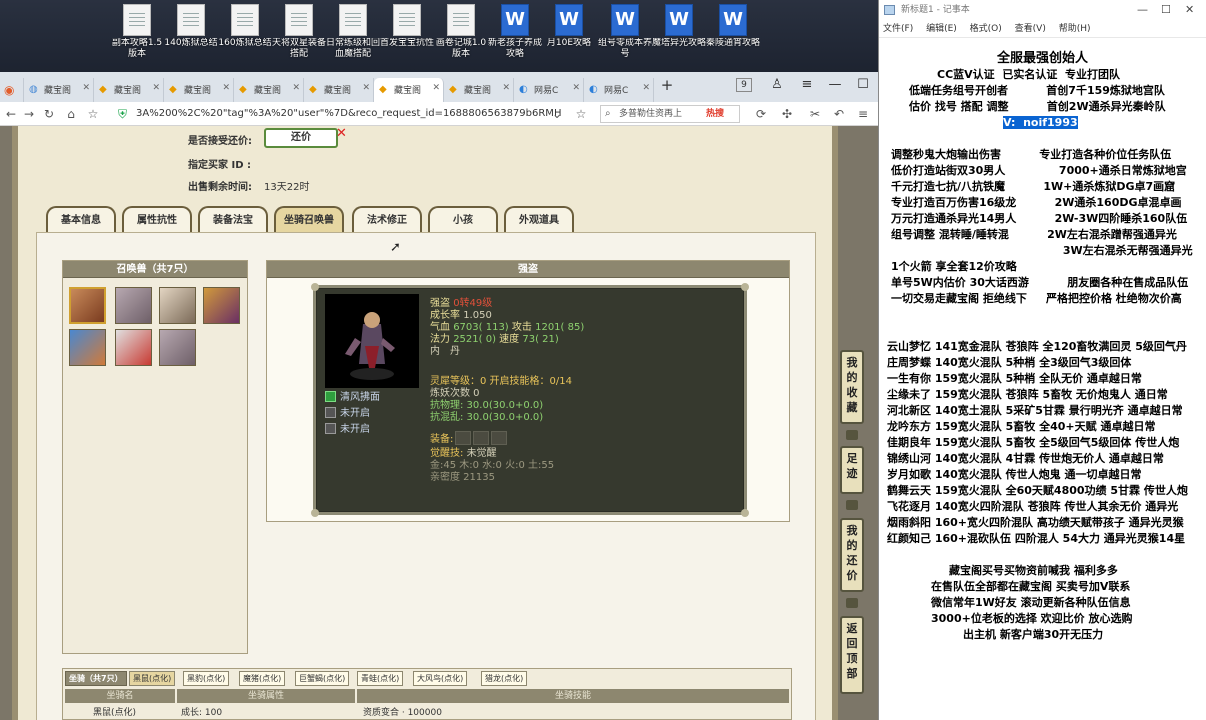 The image size is (1206, 720). I want to click on mount-tab: 黑豹(点化), so click(206, 678).